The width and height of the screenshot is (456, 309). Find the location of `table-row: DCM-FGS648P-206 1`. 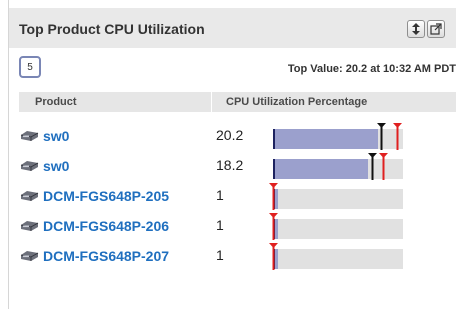

table-row: DCM-FGS648P-206 1 is located at coordinates (237, 225).